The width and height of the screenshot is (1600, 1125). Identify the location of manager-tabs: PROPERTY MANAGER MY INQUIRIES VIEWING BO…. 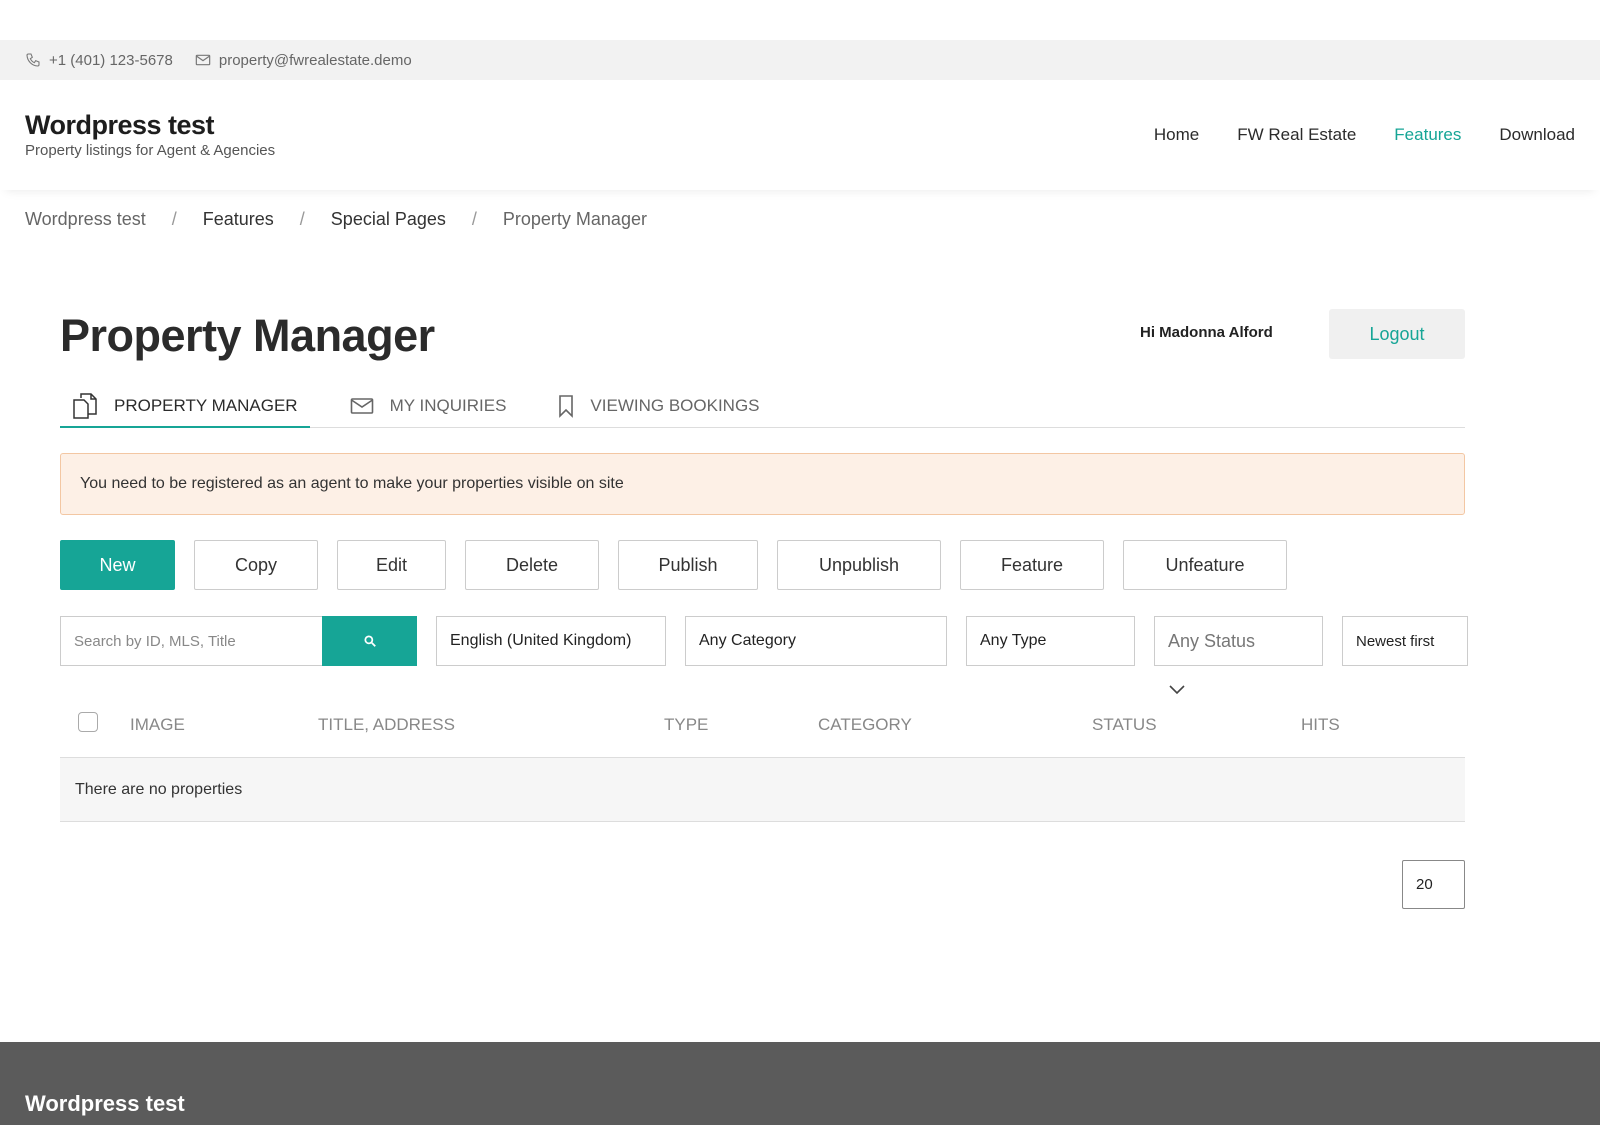
(762, 406).